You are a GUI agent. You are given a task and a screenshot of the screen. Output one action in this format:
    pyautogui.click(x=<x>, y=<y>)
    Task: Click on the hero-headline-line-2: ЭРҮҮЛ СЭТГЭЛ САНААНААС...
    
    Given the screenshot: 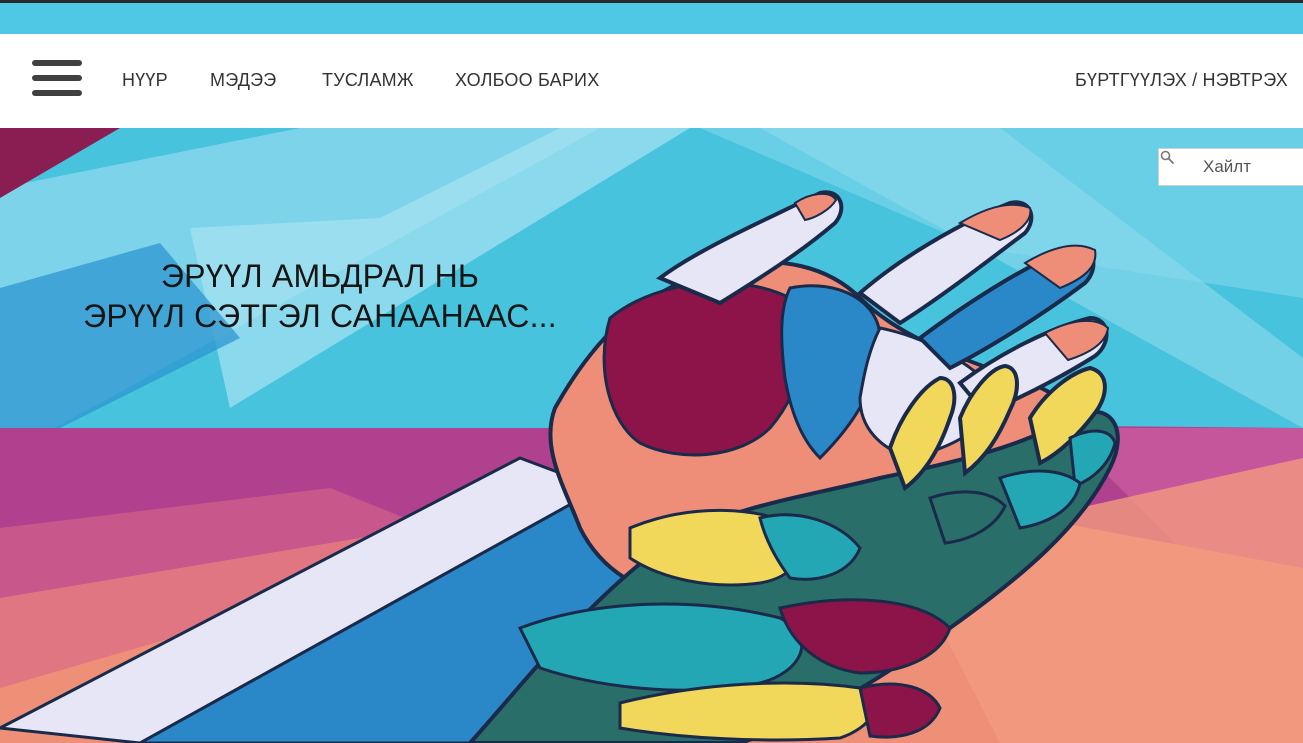 What is the action you would take?
    pyautogui.click(x=320, y=316)
    